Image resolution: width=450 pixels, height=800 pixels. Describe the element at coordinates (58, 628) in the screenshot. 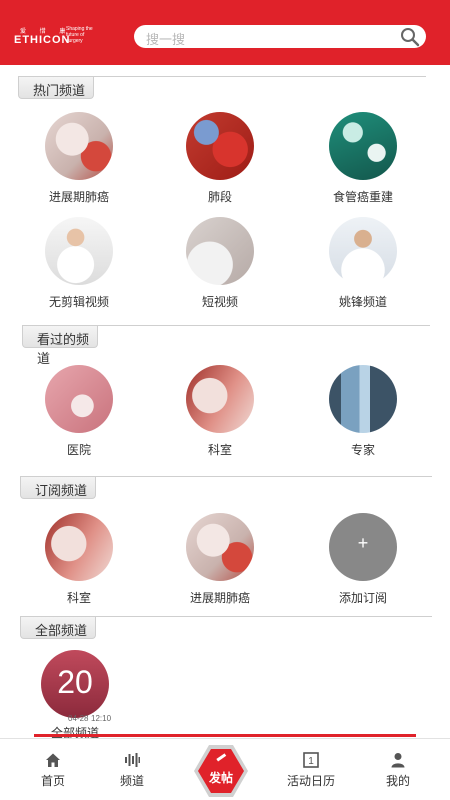

I see `section-title-all: 全部频道` at that location.